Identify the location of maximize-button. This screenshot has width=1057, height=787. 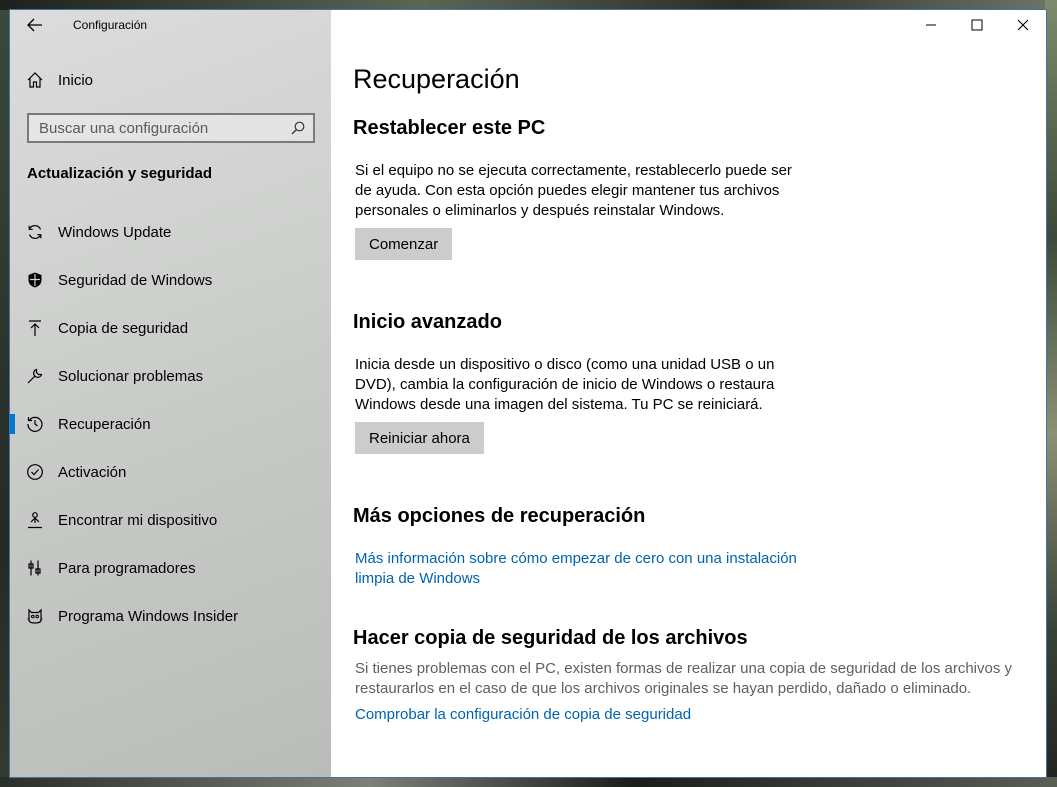
(977, 25).